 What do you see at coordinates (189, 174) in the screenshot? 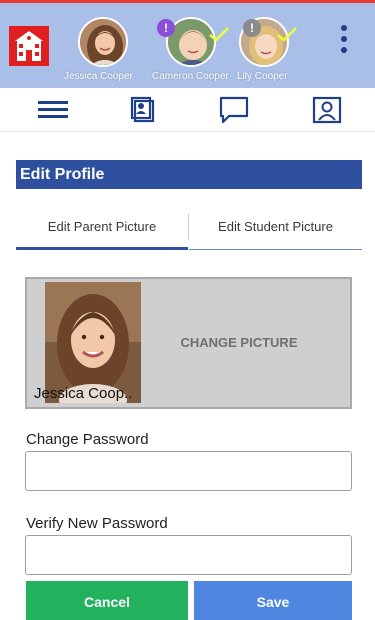
I see `page-title: Edit Profile` at bounding box center [189, 174].